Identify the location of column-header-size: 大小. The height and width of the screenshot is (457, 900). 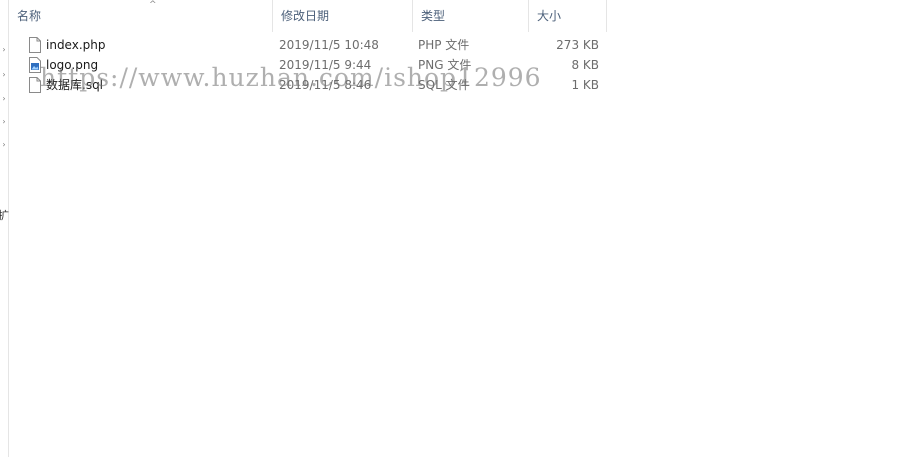
(568, 16).